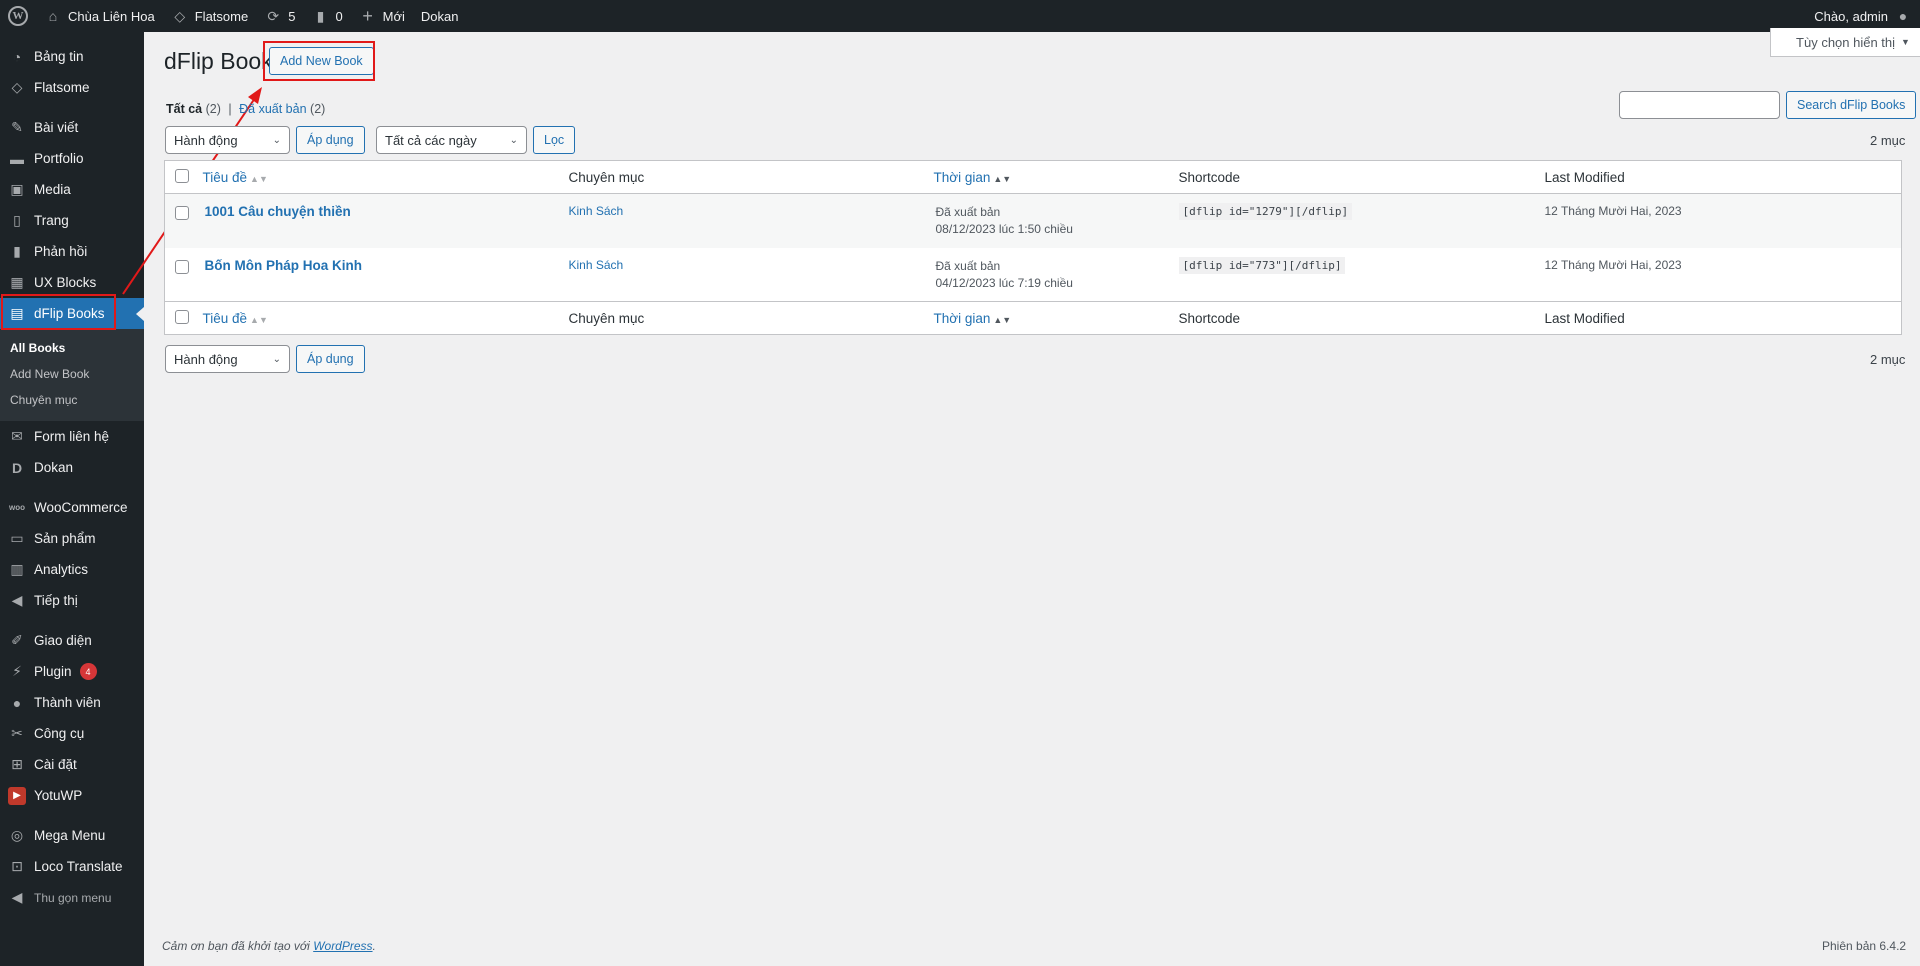 Image resolution: width=1920 pixels, height=966 pixels. Describe the element at coordinates (284, 265) in the screenshot. I see `row-title-link: Bốn Môn Pháp Hoa Kinh` at that location.